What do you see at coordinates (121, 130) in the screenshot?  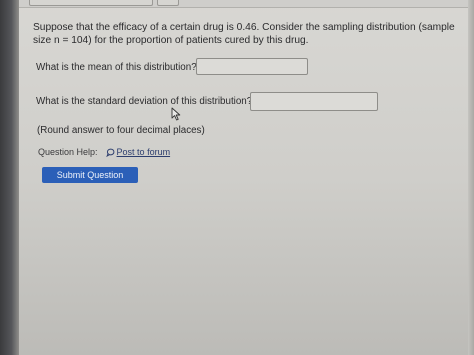 I see `rounding-note: (Round answer to four decimal places)` at bounding box center [121, 130].